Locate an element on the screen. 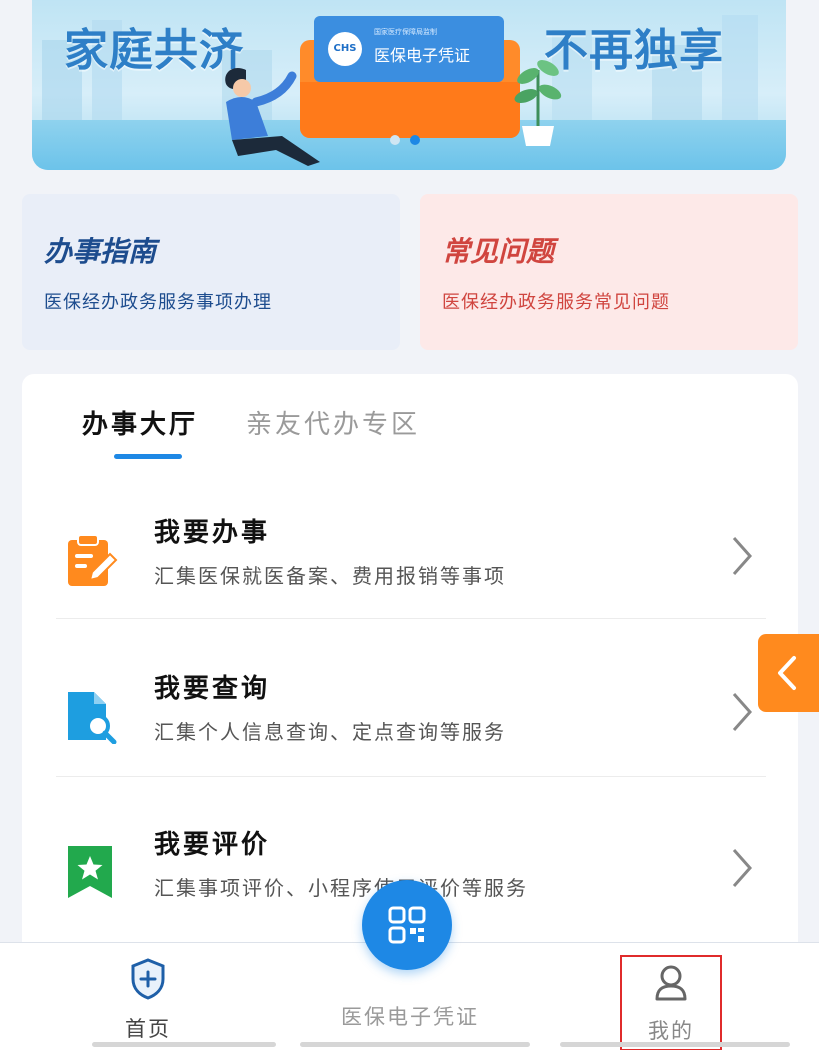 This screenshot has width=819, height=1050. active-tab-indicator is located at coordinates (148, 456).